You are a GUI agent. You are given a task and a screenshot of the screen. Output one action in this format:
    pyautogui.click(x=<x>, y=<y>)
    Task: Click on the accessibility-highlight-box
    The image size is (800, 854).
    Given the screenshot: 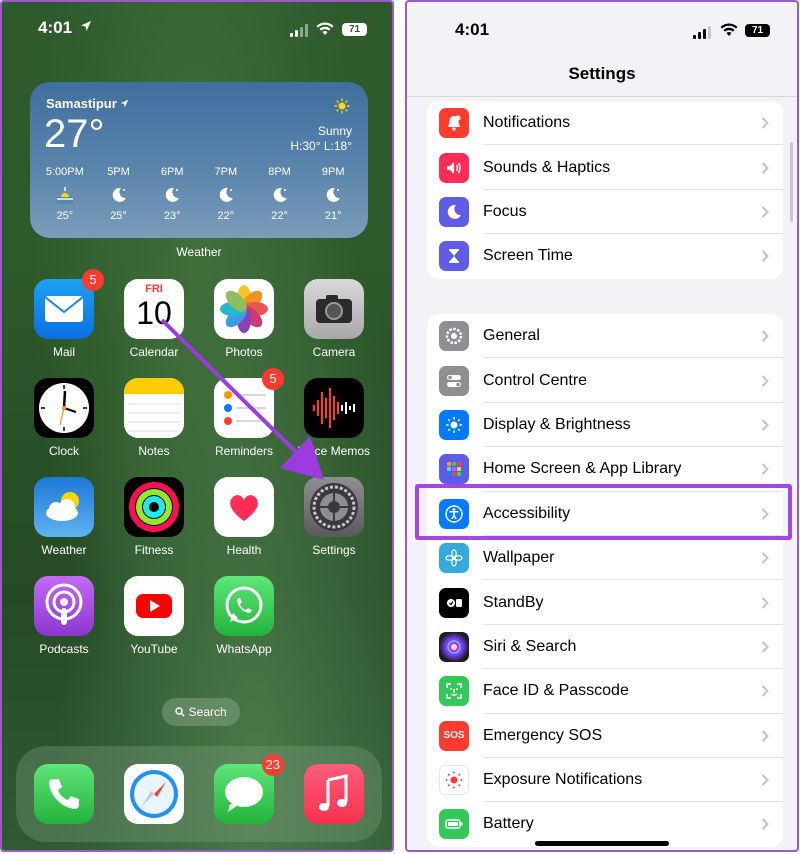 What is the action you would take?
    pyautogui.click(x=603, y=512)
    